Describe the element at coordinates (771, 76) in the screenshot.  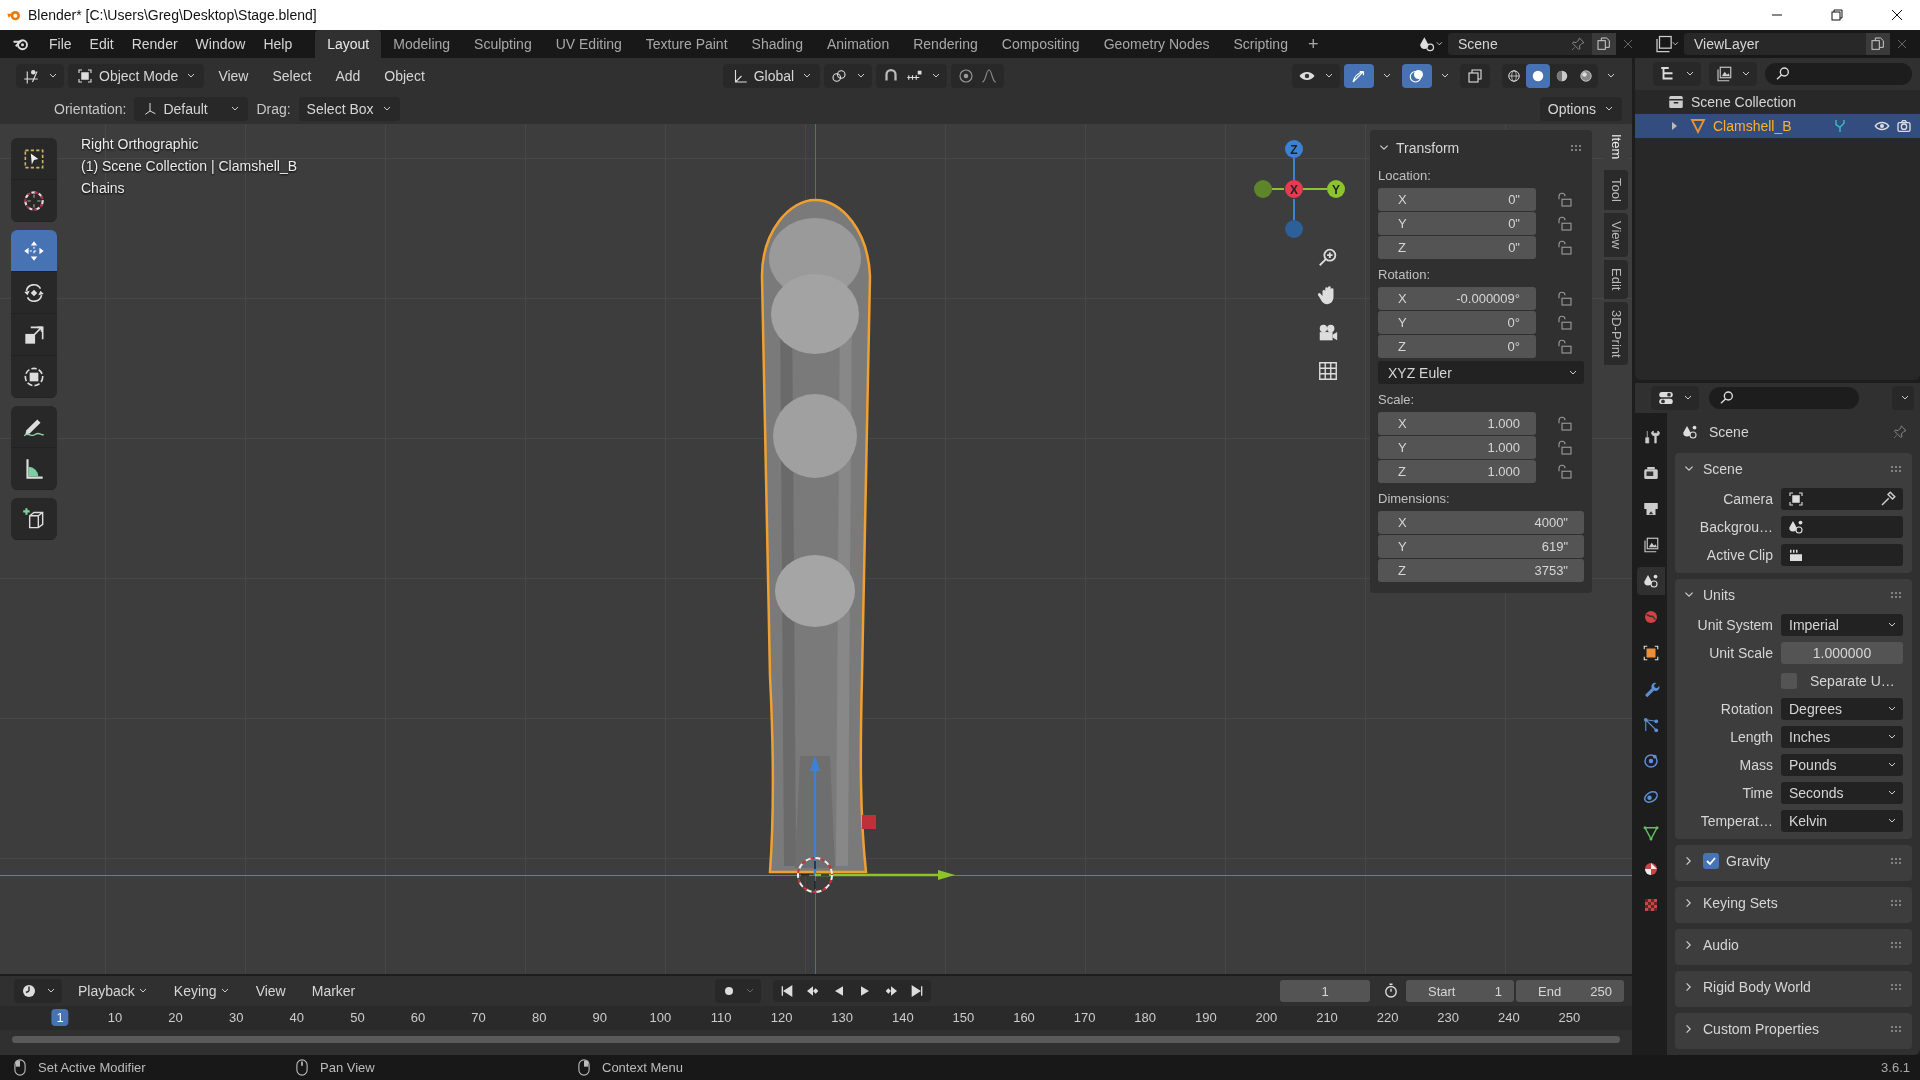
I see `orientation-dropdown: Global` at that location.